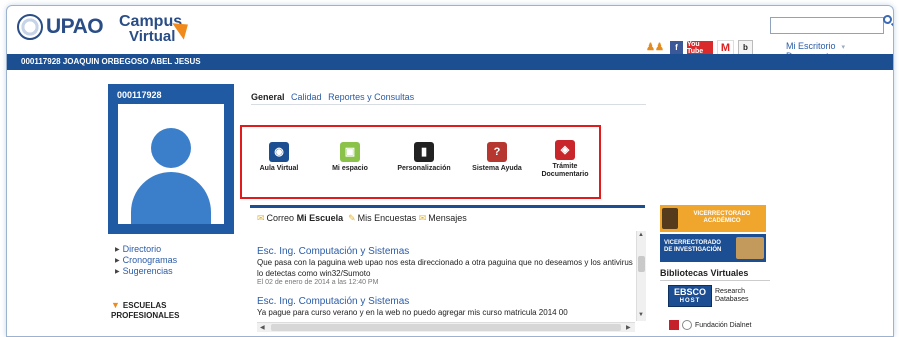 Image resolution: width=899 pixels, height=337 pixels. I want to click on bibliotecas-title: Bibliotecas Virtuales, so click(704, 273).